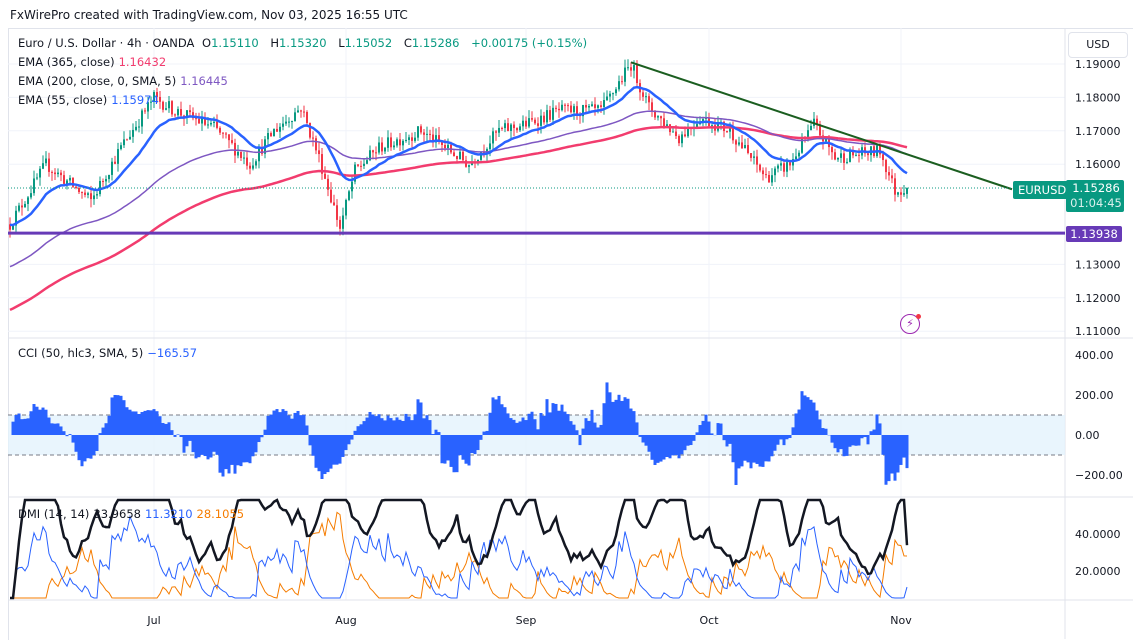  Describe the element at coordinates (133, 514) in the screenshot. I see `dmi-legend: DMI (14, 14)33.965811.321028.1055` at that location.